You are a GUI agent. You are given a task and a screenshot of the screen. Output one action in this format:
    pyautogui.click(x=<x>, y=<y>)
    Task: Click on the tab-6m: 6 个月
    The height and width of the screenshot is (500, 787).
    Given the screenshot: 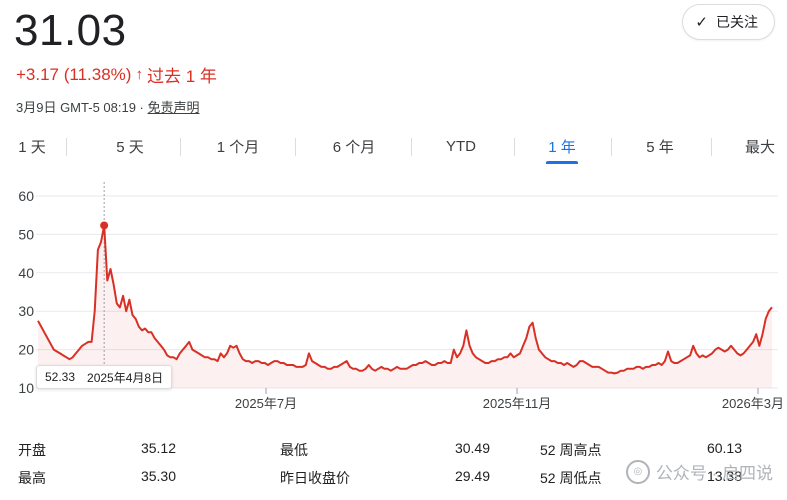 What is the action you would take?
    pyautogui.click(x=354, y=146)
    